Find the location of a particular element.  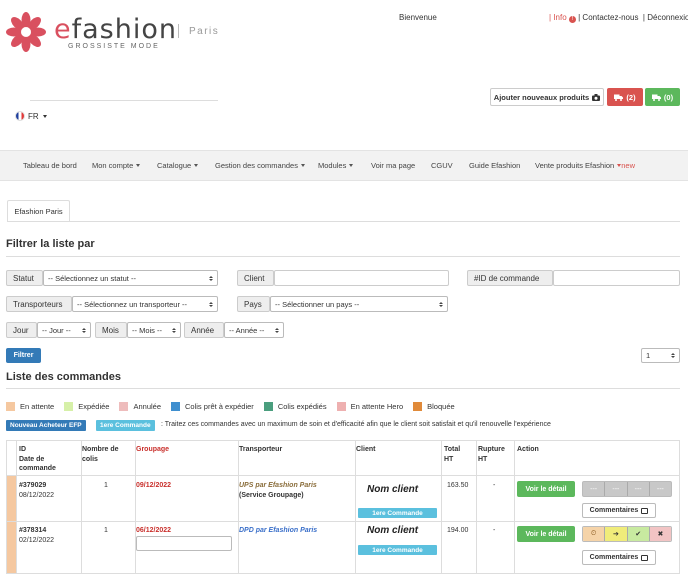

country-select: -- Sélectionner un pays -- is located at coordinates (359, 304).